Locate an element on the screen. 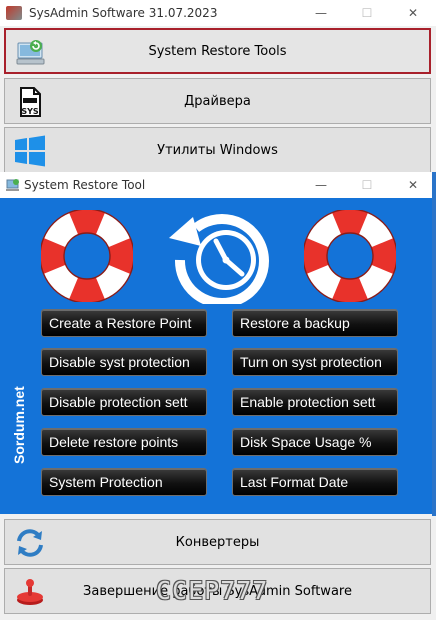 This screenshot has width=436, height=620. menu-system-restore-tools: System Restore Tools is located at coordinates (217, 51).